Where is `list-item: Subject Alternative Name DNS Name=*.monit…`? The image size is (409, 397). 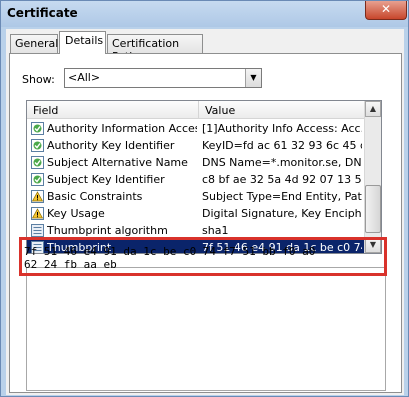 list-item: Subject Alternative Name DNS Name=*.monit… is located at coordinates (195, 162).